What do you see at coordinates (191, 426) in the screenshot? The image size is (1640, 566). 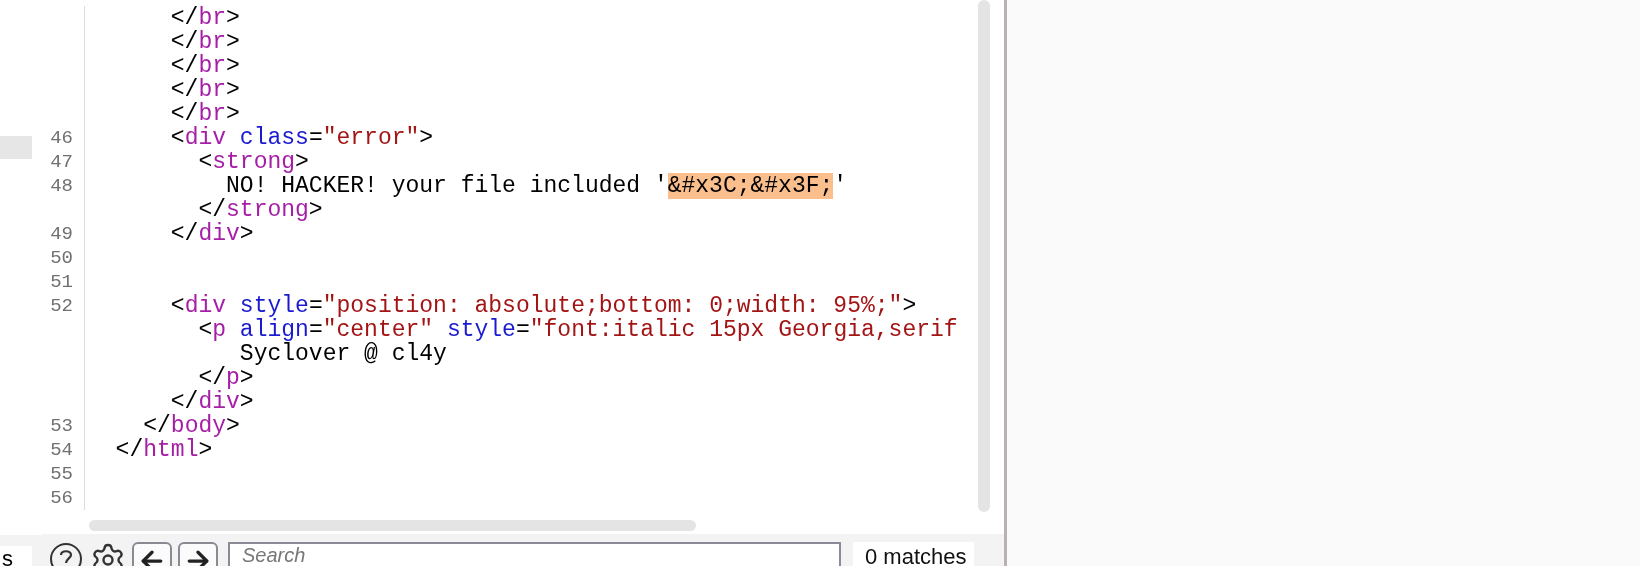 I see `code-line: </body>` at bounding box center [191, 426].